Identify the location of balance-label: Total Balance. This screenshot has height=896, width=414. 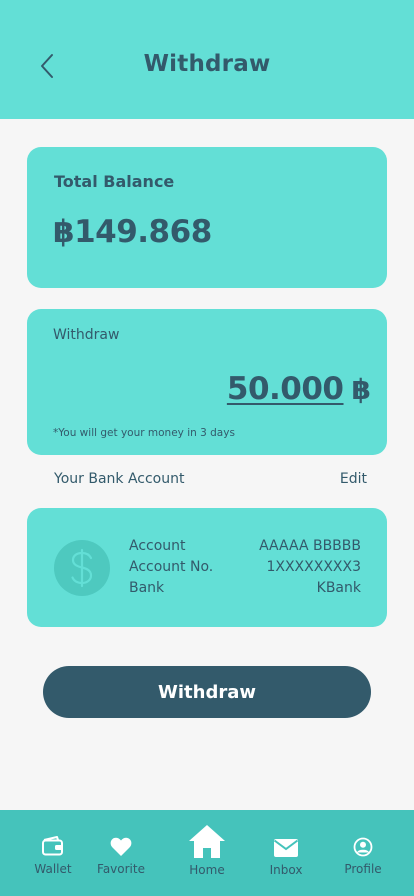
(114, 181).